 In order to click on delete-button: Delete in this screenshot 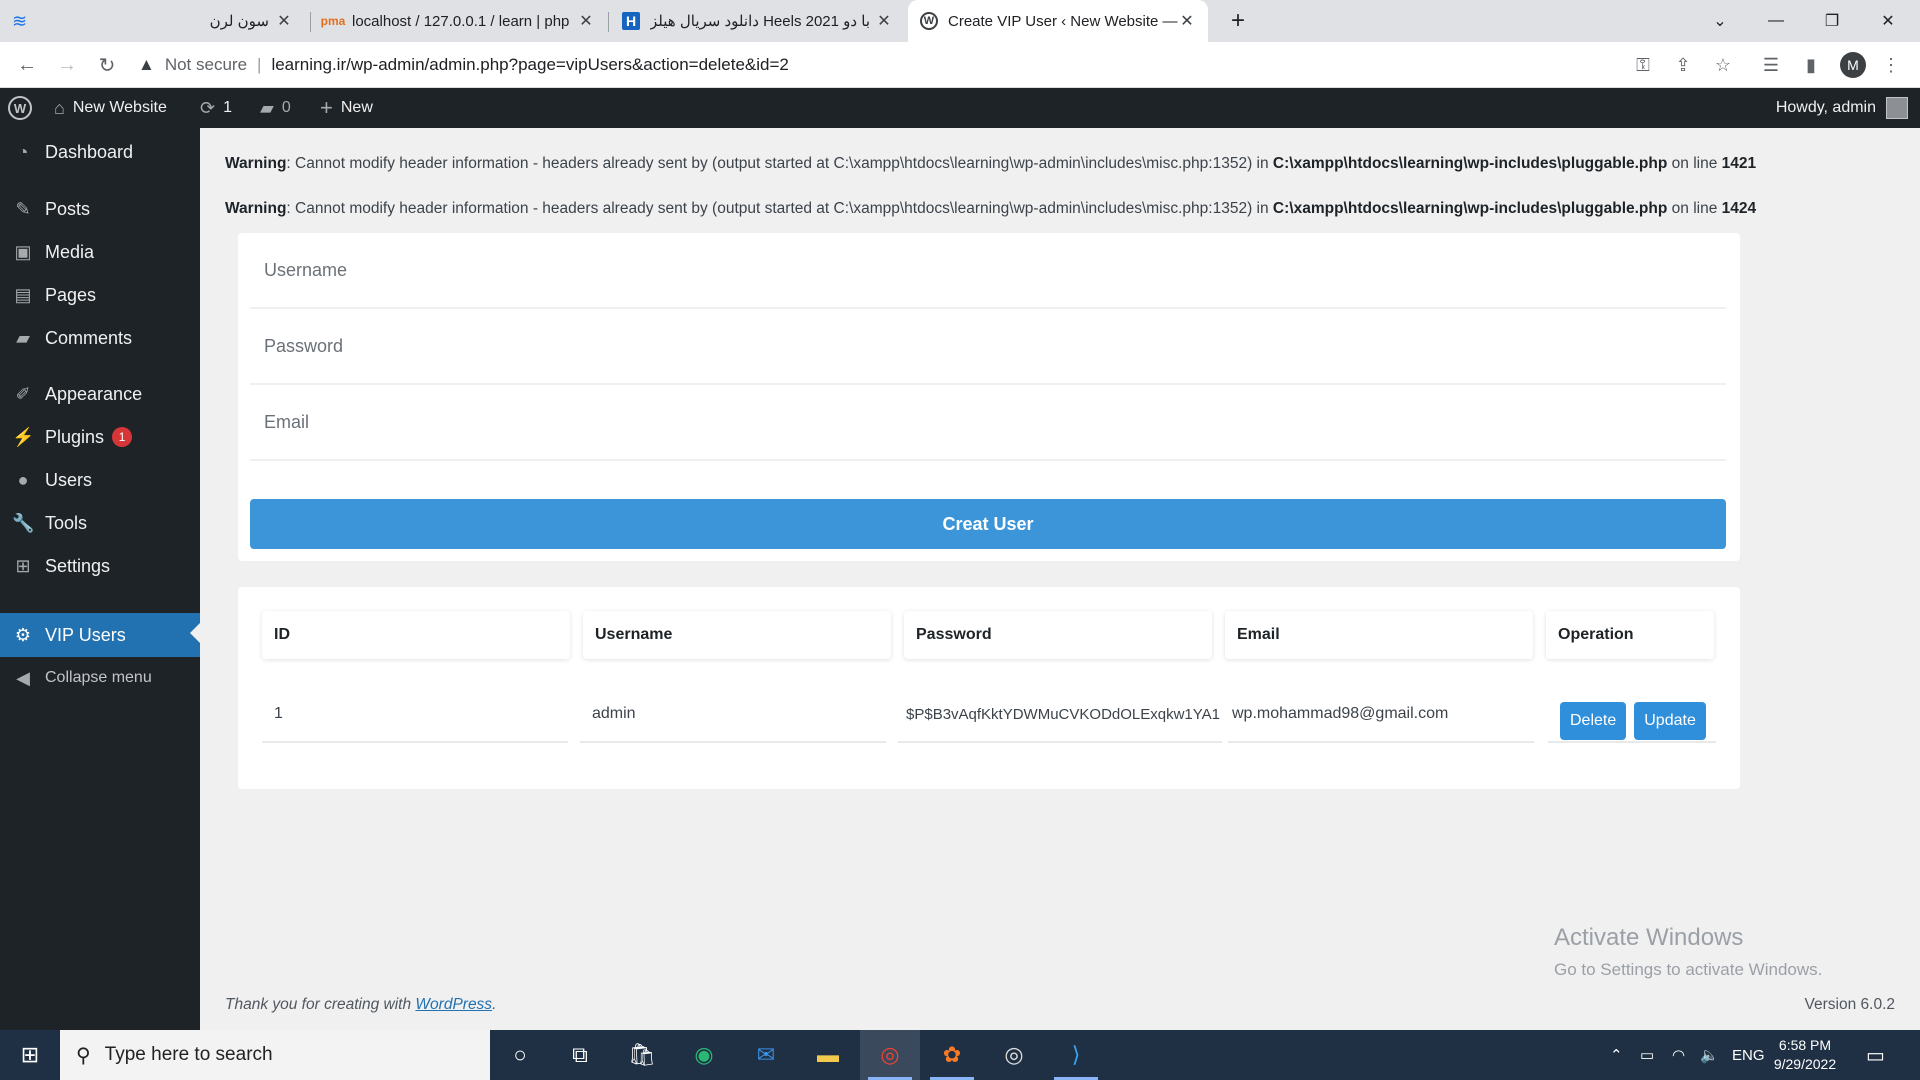, I will do `click(1593, 721)`.